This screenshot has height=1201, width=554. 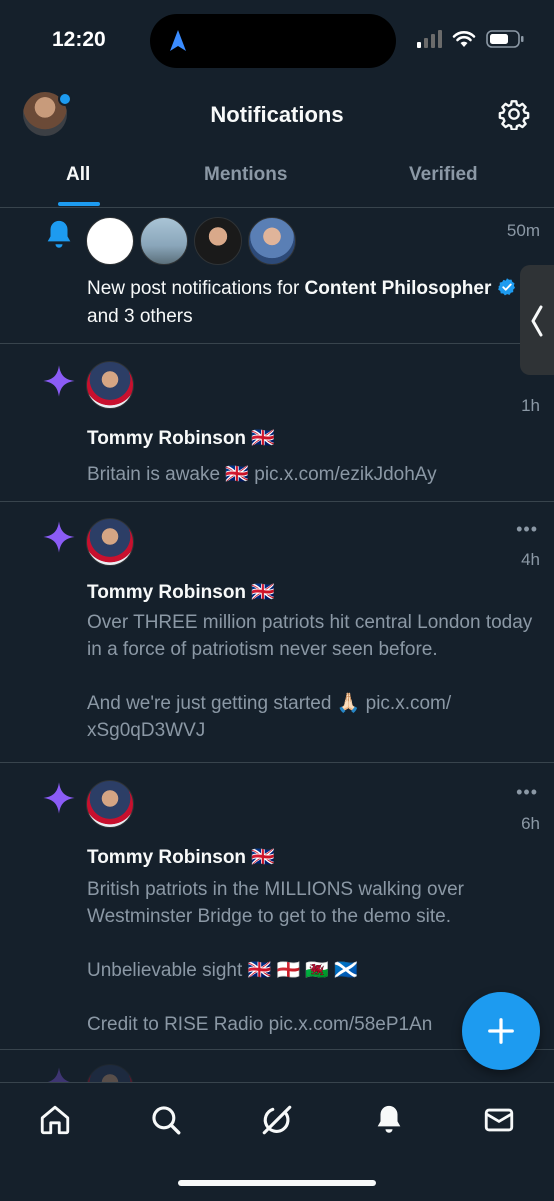 I want to click on post-text: Britain is awake 🇬🇧 pic.x.com/ezikJdohAy, so click(x=313, y=474).